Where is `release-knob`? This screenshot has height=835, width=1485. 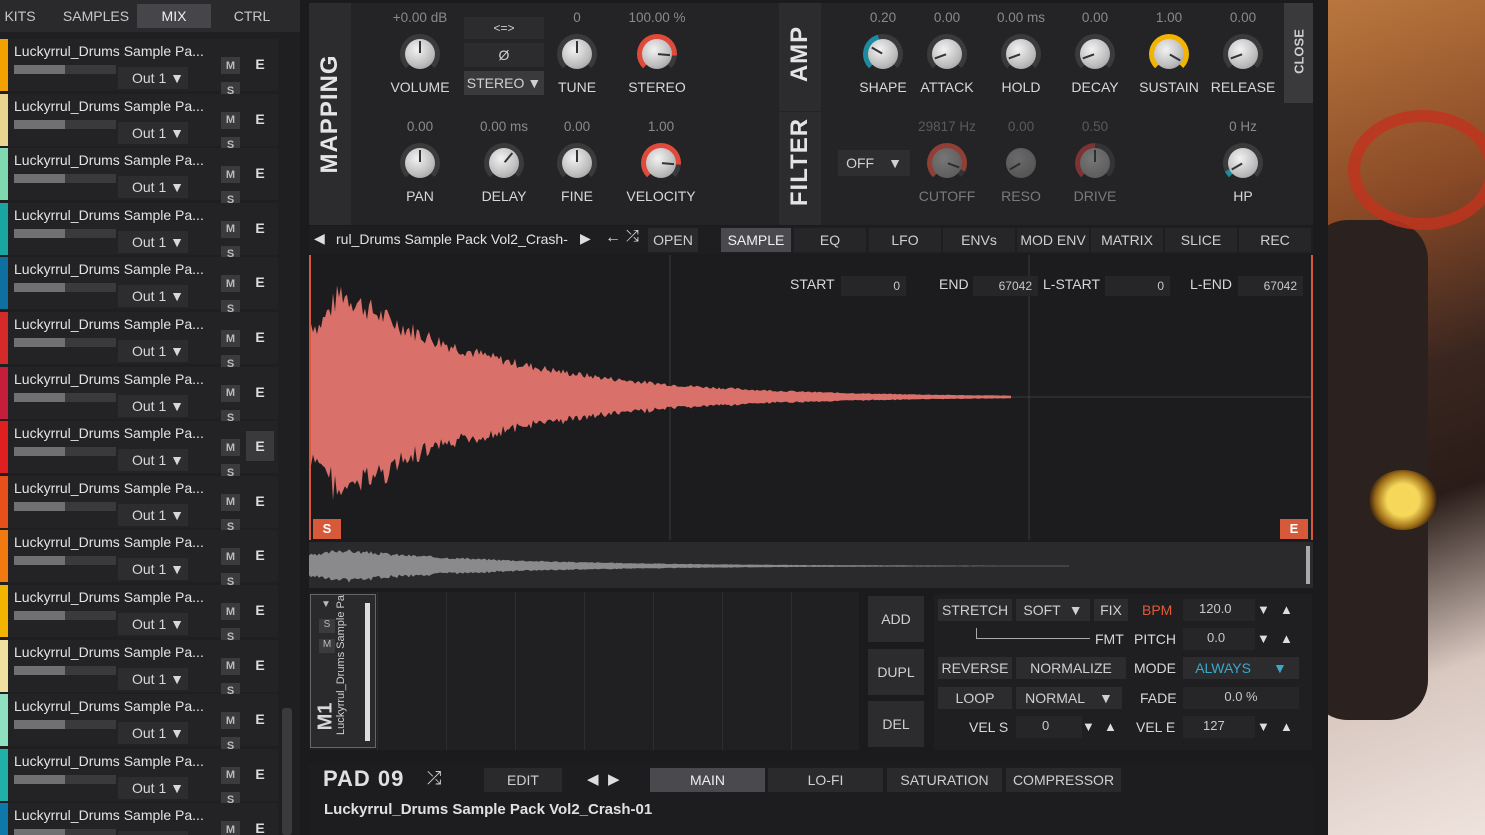 release-knob is located at coordinates (1243, 54).